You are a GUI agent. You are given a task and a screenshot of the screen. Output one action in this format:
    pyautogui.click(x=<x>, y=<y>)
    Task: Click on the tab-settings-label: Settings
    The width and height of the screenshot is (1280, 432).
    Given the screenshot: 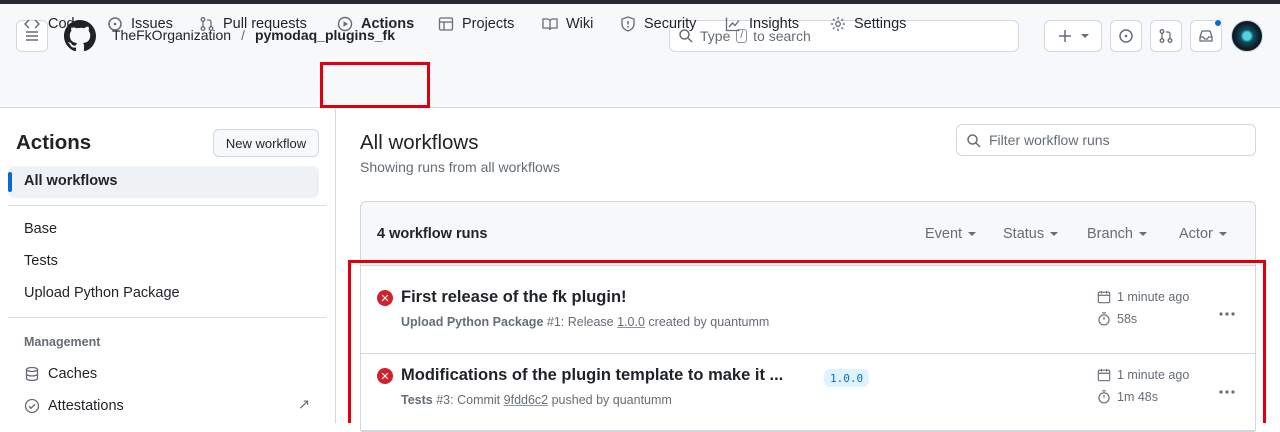 What is the action you would take?
    pyautogui.click(x=880, y=24)
    